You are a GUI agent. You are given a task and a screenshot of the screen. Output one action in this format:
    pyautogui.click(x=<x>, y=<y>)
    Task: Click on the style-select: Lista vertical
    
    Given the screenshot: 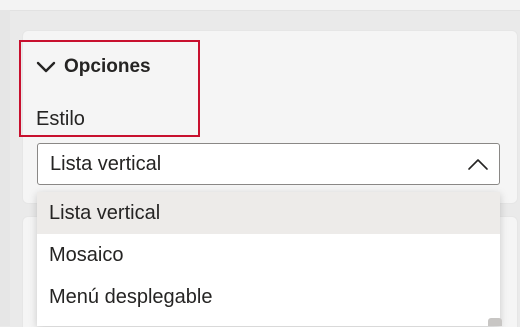 What is the action you would take?
    pyautogui.click(x=268, y=164)
    